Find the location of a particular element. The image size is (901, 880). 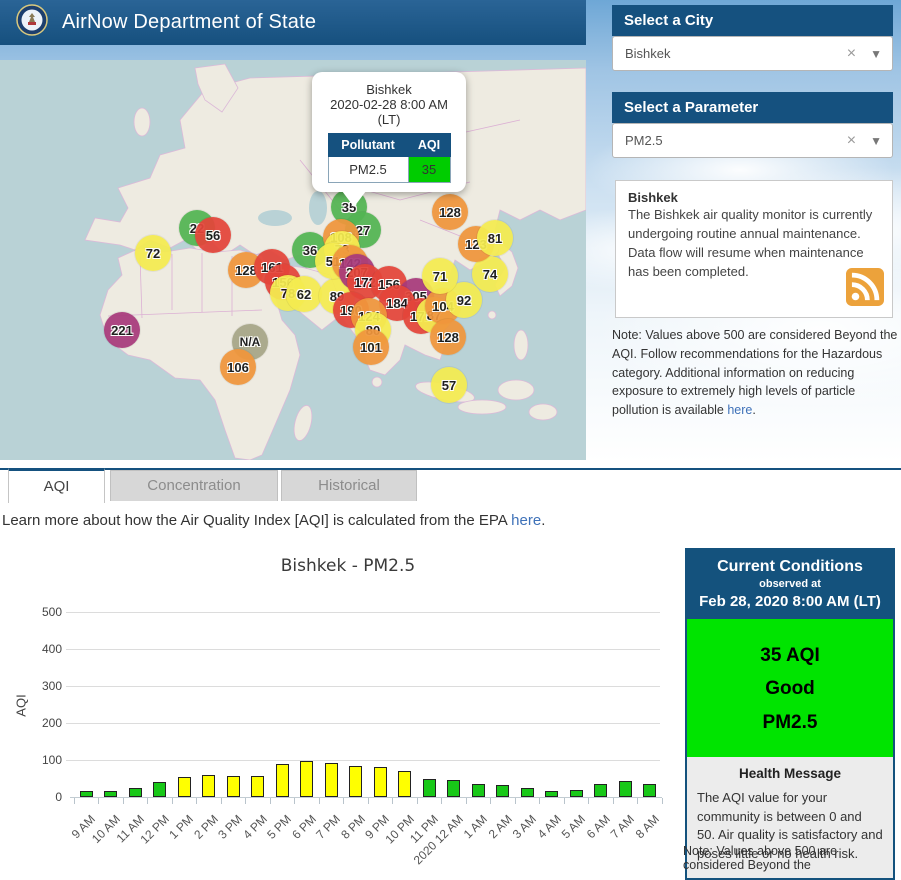

bar-6-am is located at coordinates (600, 790).